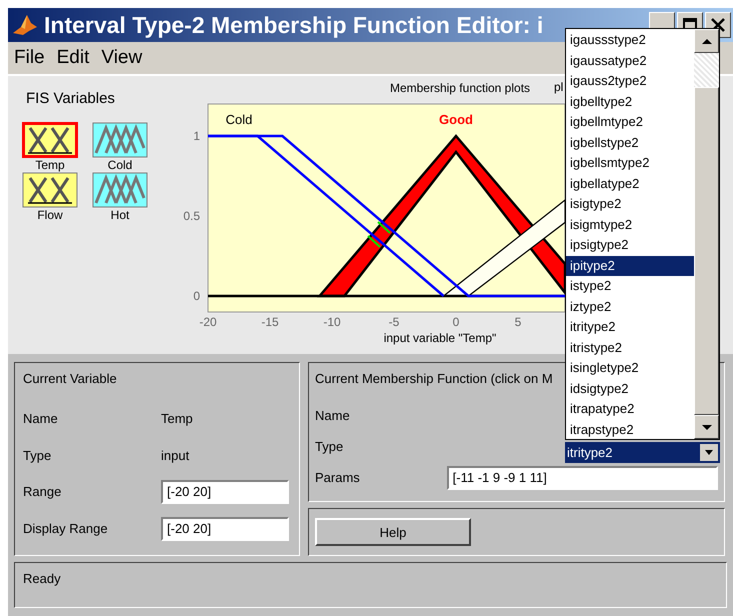  What do you see at coordinates (460, 88) in the screenshot?
I see `chart-title: Membership function plots` at bounding box center [460, 88].